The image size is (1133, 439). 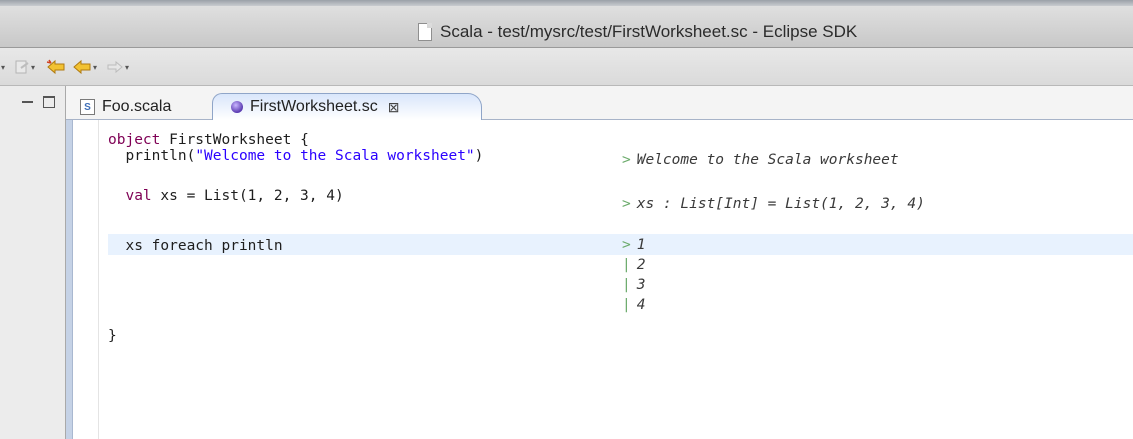 I want to click on output-text: Welcome to the Scala worksheet, so click(x=767, y=160).